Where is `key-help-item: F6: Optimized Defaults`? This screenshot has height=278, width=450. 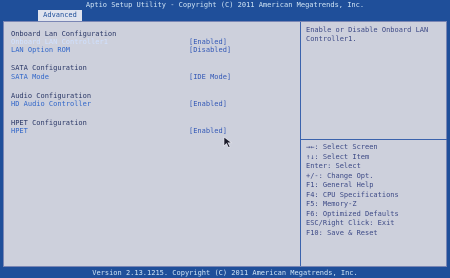 key-help-item: F6: Optimized Defaults is located at coordinates (352, 213).